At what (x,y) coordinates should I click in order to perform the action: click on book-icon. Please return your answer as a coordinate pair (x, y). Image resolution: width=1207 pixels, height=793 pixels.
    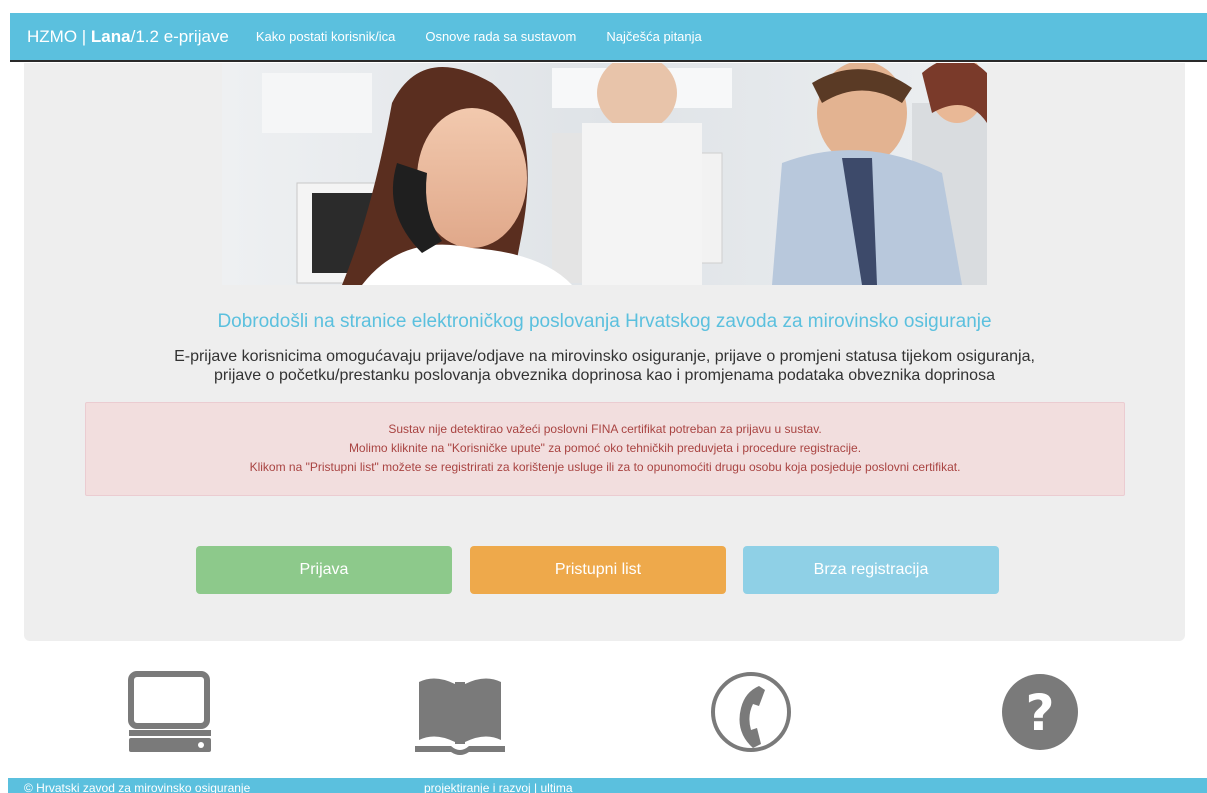
    Looking at the image, I should click on (460, 712).